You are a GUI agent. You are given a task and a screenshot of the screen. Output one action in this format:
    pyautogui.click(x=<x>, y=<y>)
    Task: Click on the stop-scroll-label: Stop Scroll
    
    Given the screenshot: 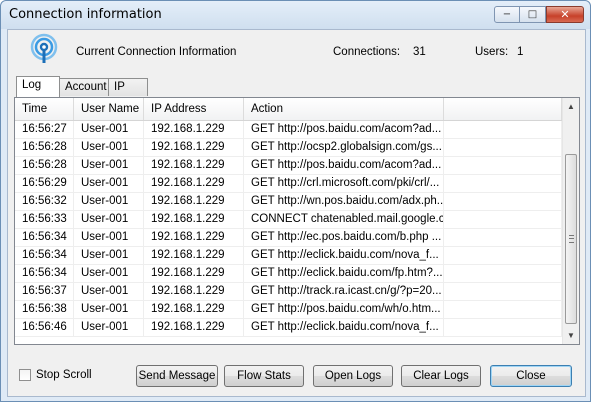 What is the action you would take?
    pyautogui.click(x=64, y=375)
    